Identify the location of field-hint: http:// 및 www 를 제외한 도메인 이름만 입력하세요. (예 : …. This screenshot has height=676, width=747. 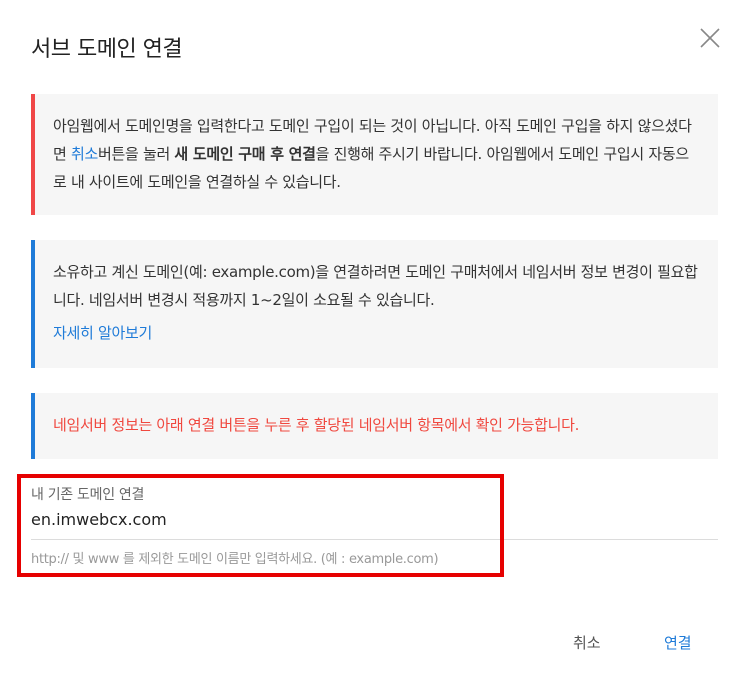
(235, 559).